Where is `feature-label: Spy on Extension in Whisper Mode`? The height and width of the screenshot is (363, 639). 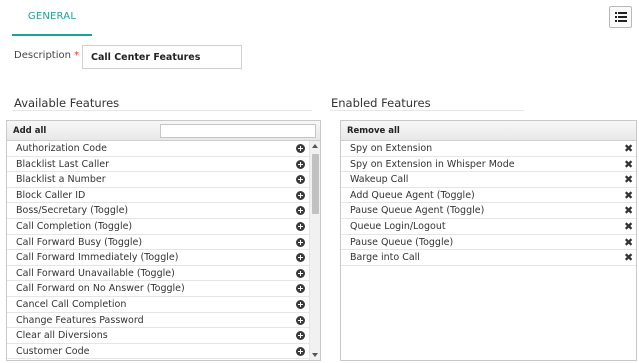 feature-label: Spy on Extension in Whisper Mode is located at coordinates (432, 164).